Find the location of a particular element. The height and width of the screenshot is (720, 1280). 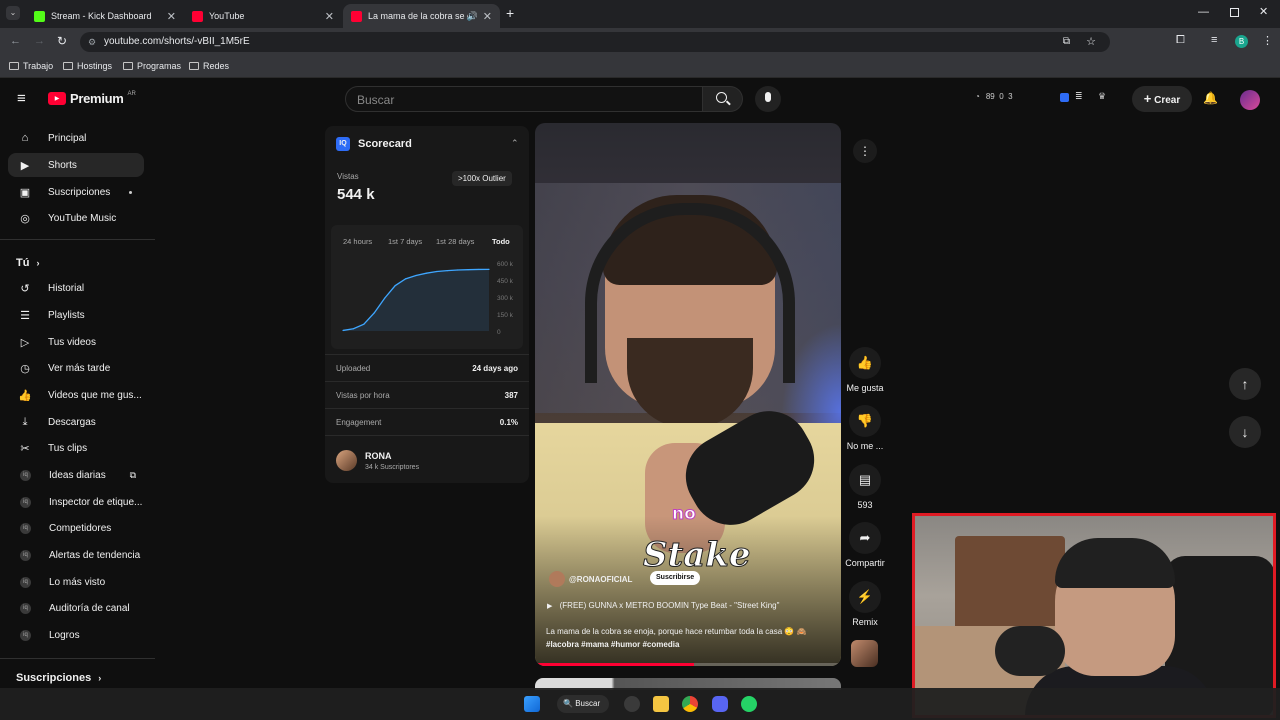

app-icon-streamer is located at coordinates (632, 704).